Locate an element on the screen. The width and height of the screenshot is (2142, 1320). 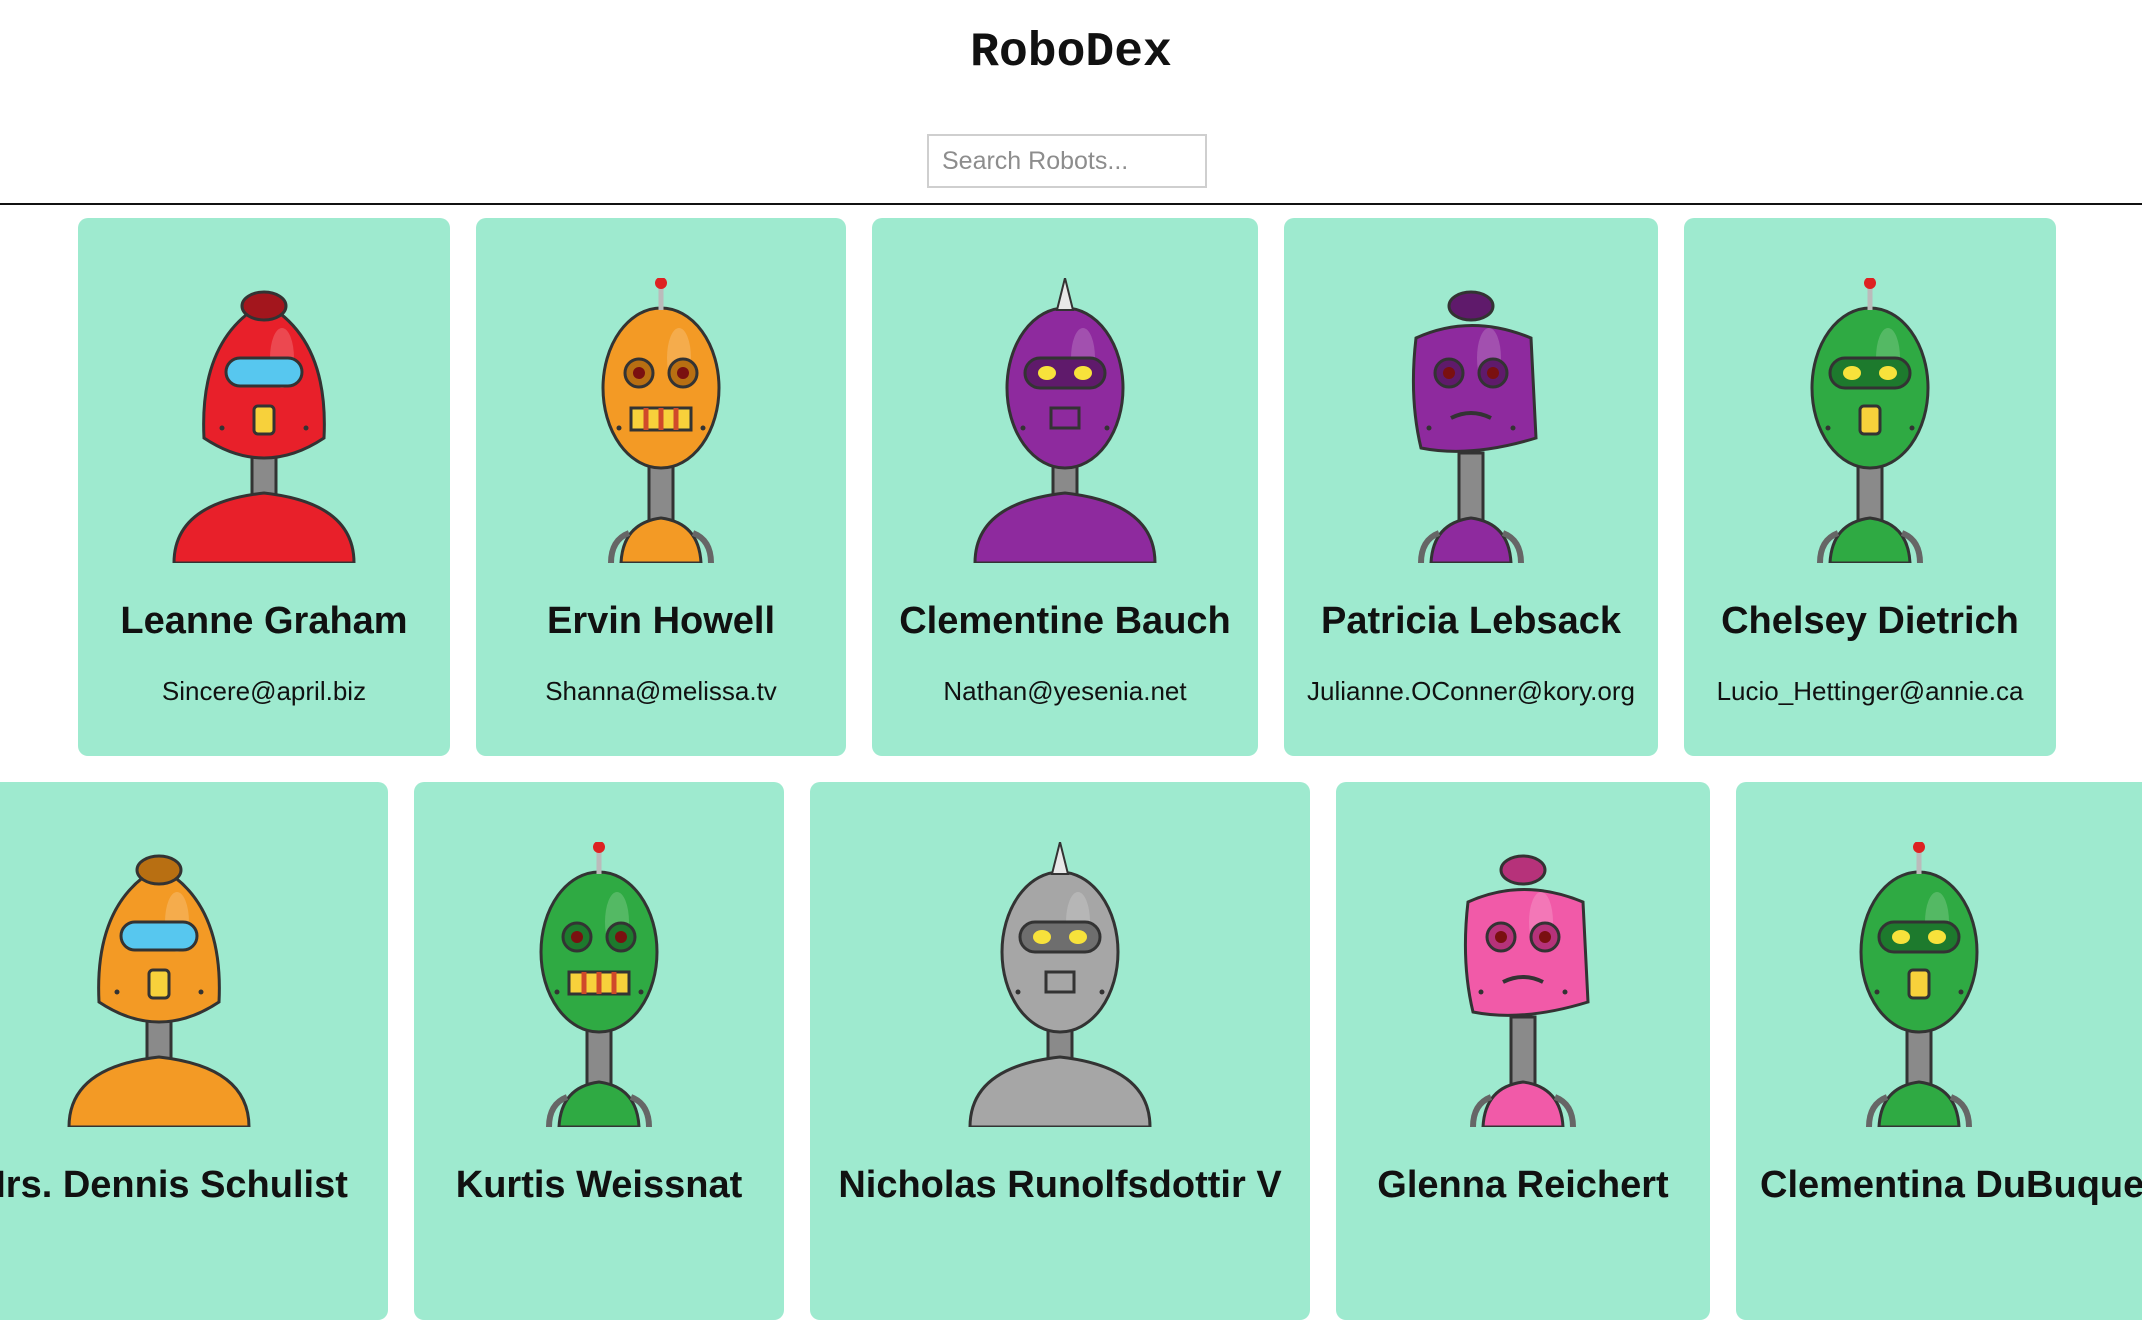
robot-card: Glenna Reichert is located at coordinates (1523, 1051).